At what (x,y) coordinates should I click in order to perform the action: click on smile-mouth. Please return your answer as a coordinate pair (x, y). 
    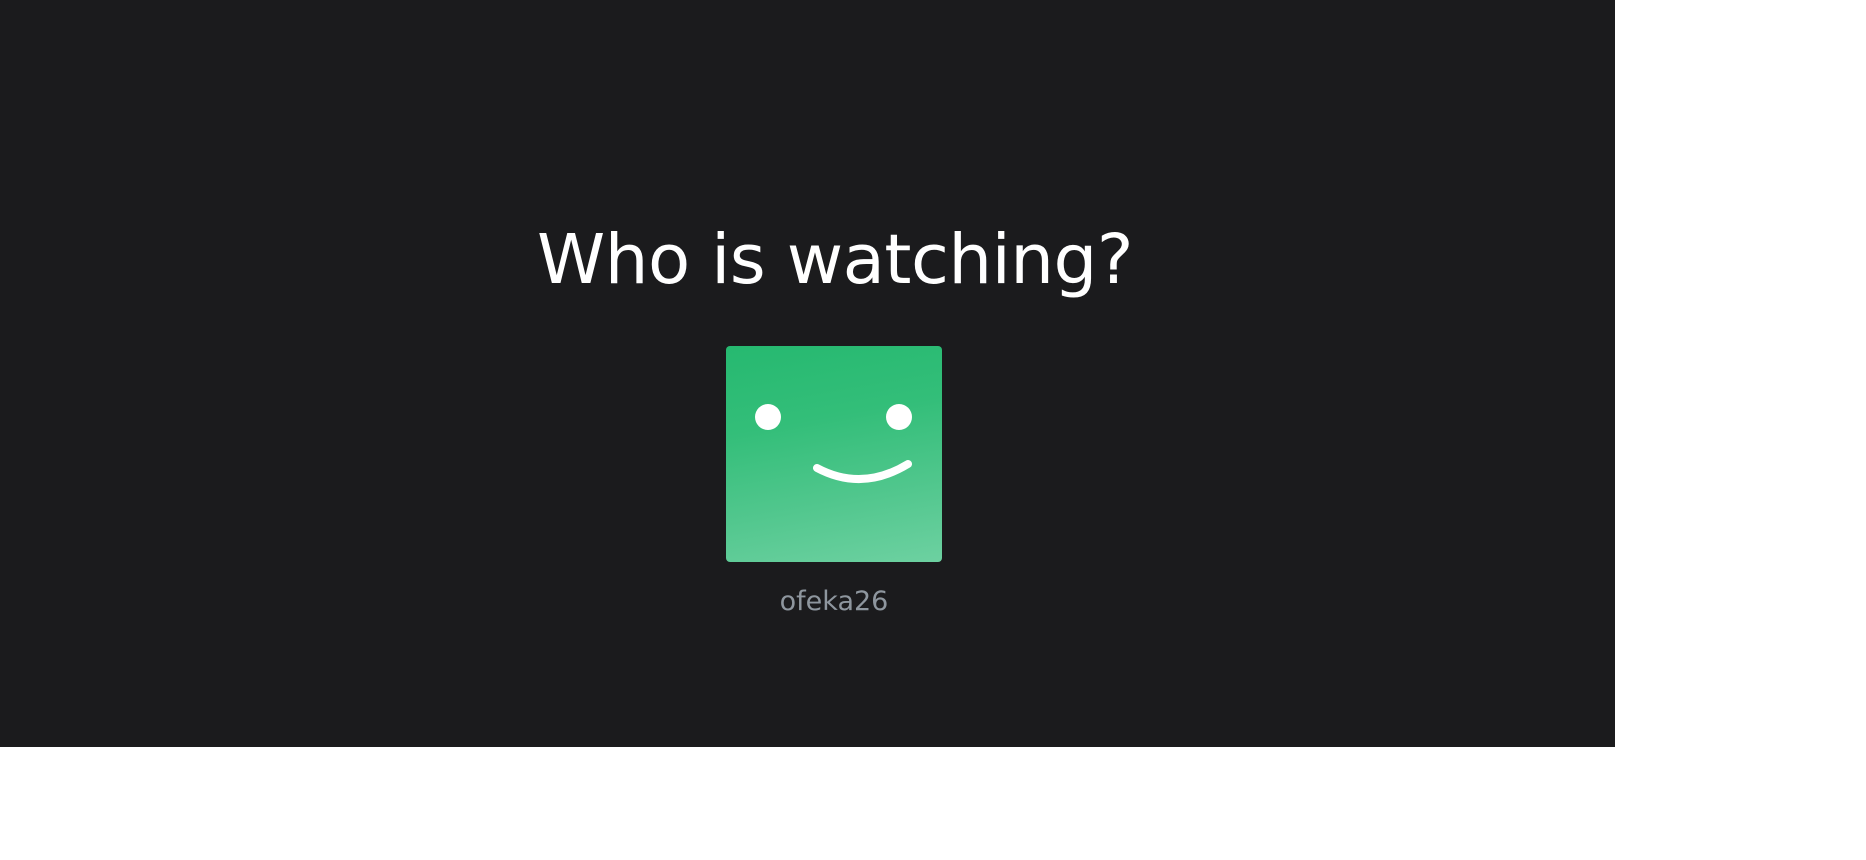
    Looking at the image, I should click on (862, 472).